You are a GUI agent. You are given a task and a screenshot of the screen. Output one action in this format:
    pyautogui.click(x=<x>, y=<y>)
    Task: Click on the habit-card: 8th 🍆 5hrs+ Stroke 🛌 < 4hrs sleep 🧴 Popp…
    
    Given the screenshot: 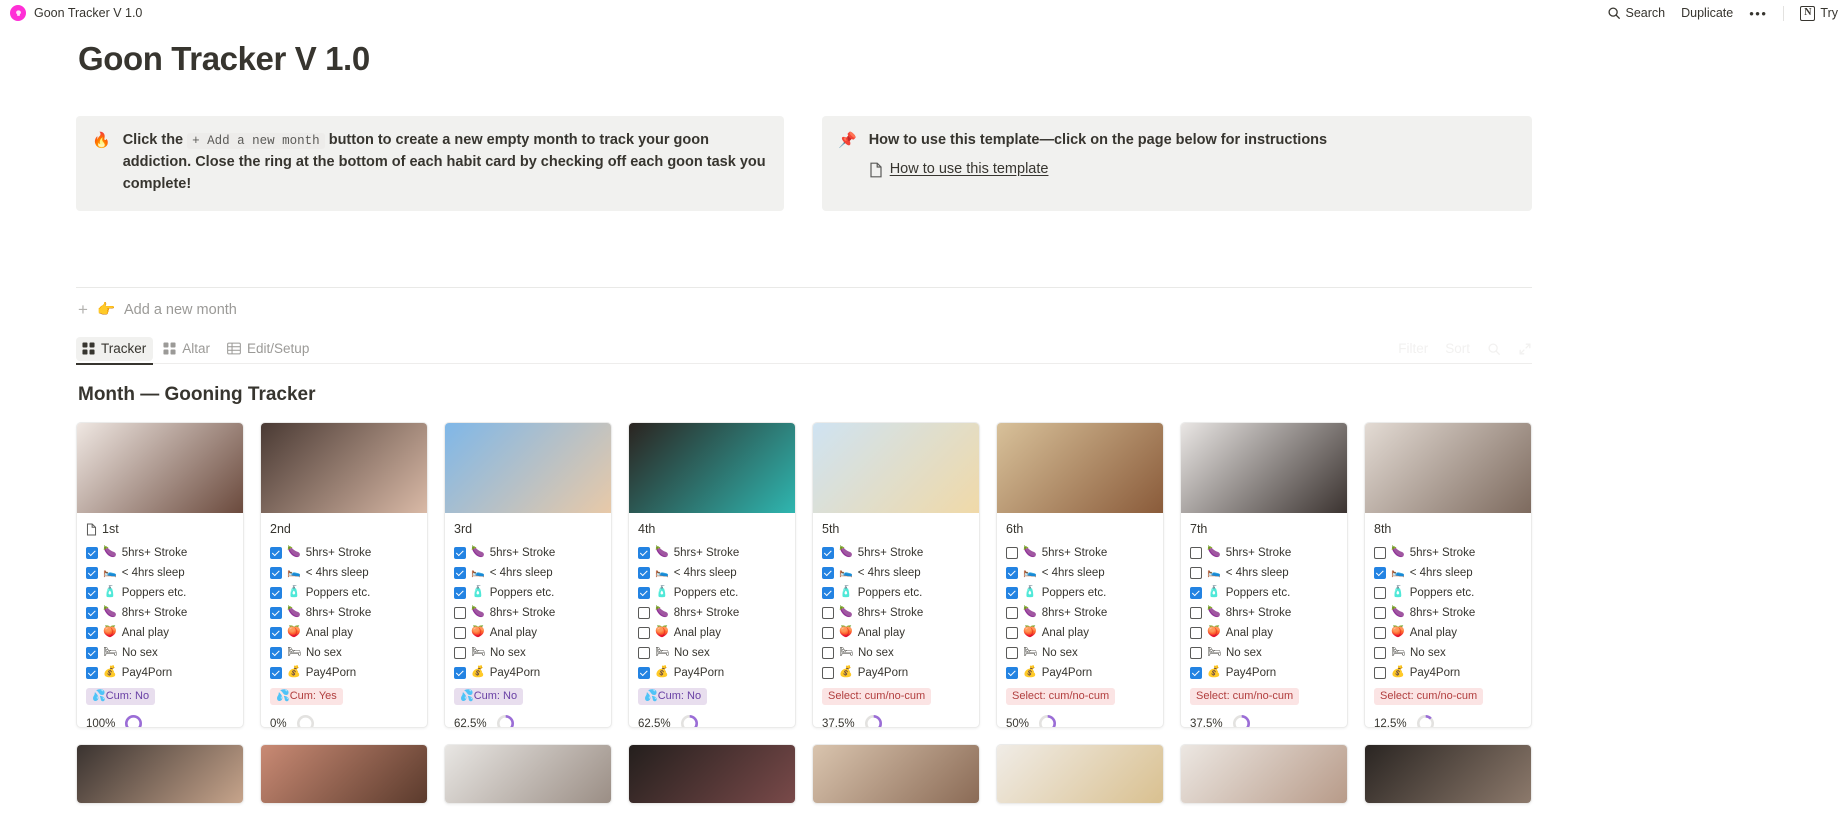 What is the action you would take?
    pyautogui.click(x=1448, y=575)
    